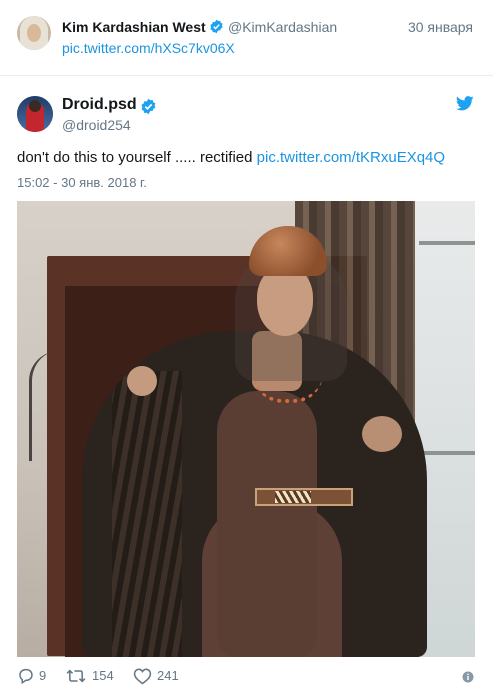 This screenshot has height=700, width=493. What do you see at coordinates (168, 675) in the screenshot?
I see `like-count: 241` at bounding box center [168, 675].